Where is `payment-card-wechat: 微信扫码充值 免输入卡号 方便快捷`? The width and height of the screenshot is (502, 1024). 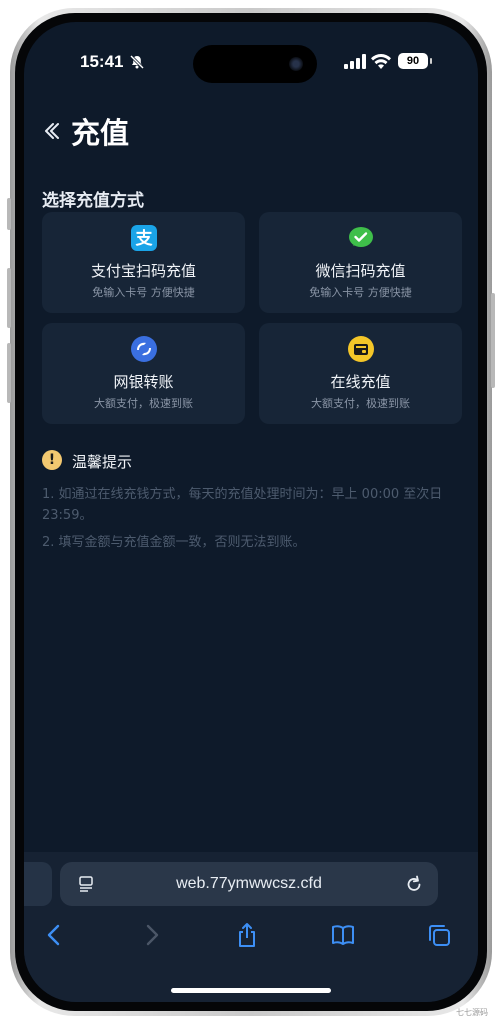
payment-card-wechat: 微信扫码充值 免输入卡号 方便快捷 is located at coordinates (360, 262).